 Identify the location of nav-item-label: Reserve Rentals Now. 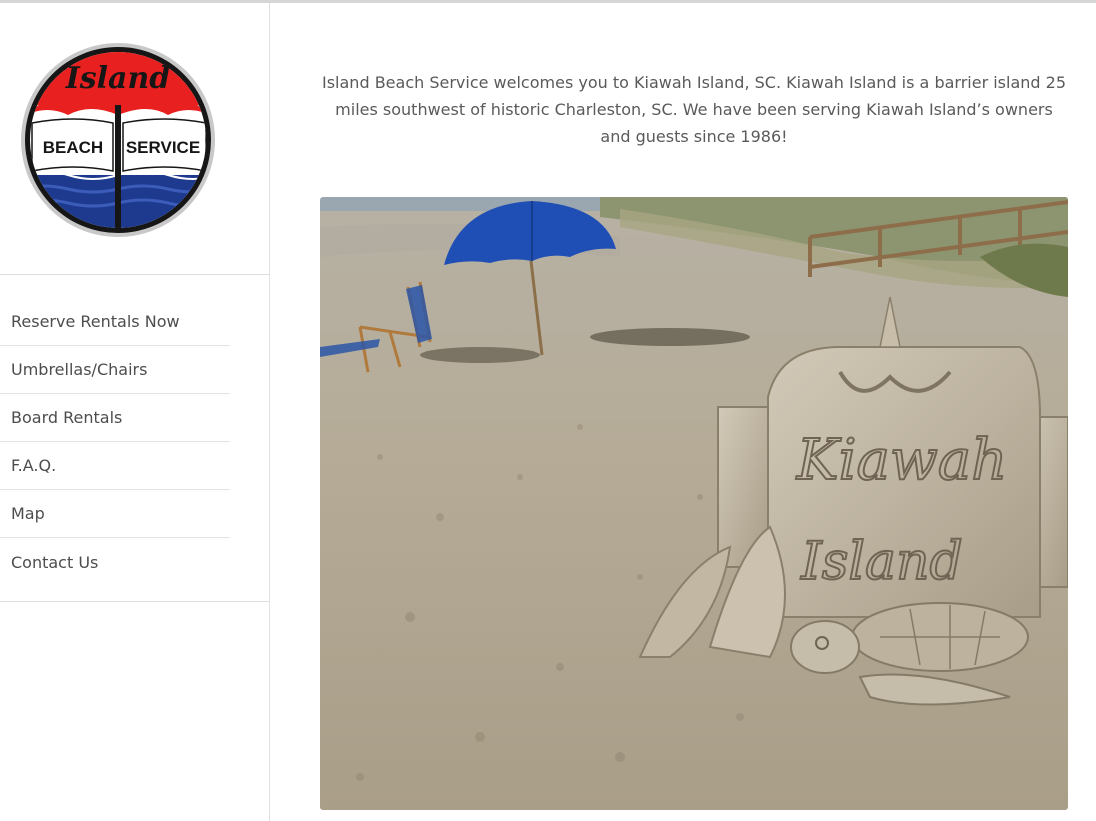
(95, 321).